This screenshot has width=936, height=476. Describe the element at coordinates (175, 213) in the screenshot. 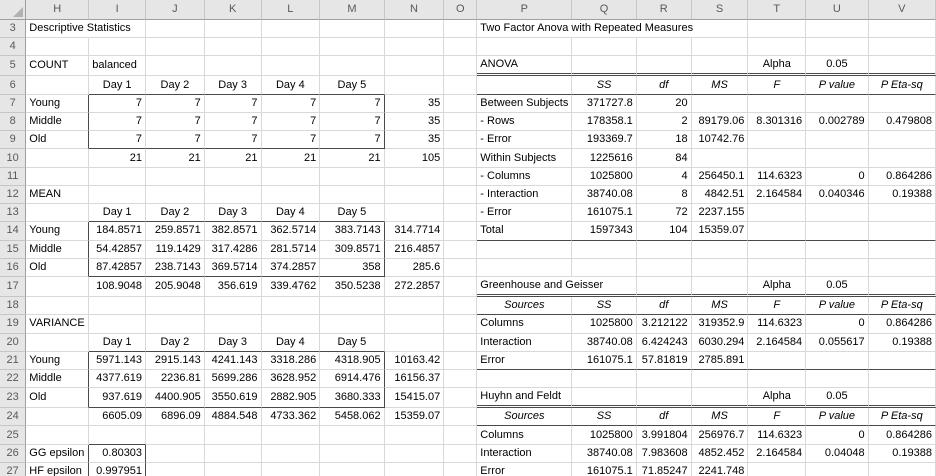

I see `cell-J13: Day 2` at that location.